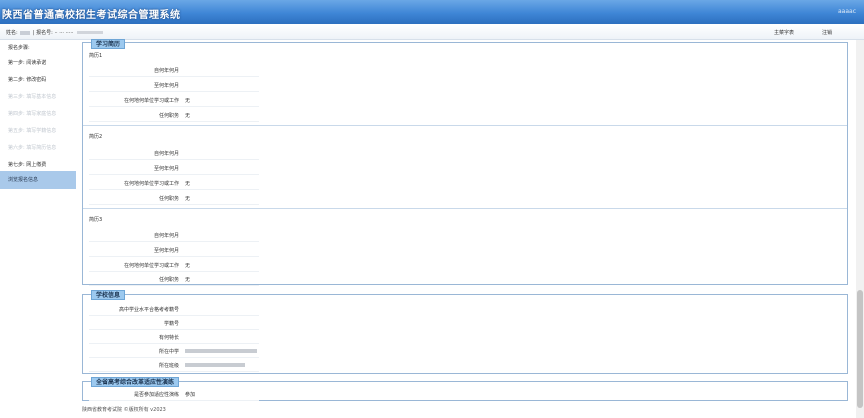 The image size is (864, 418). I want to click on row-label: 所在班级, so click(168, 366).